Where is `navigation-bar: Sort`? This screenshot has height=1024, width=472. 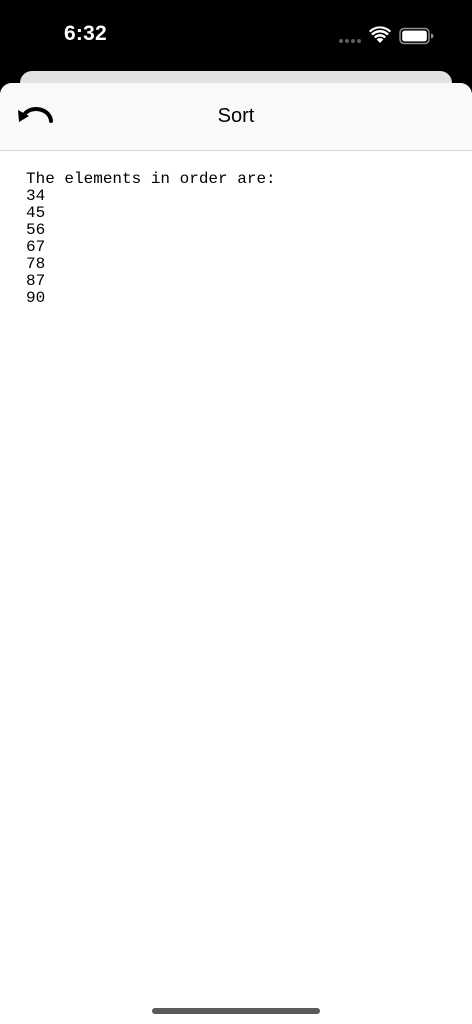
navigation-bar: Sort is located at coordinates (236, 117).